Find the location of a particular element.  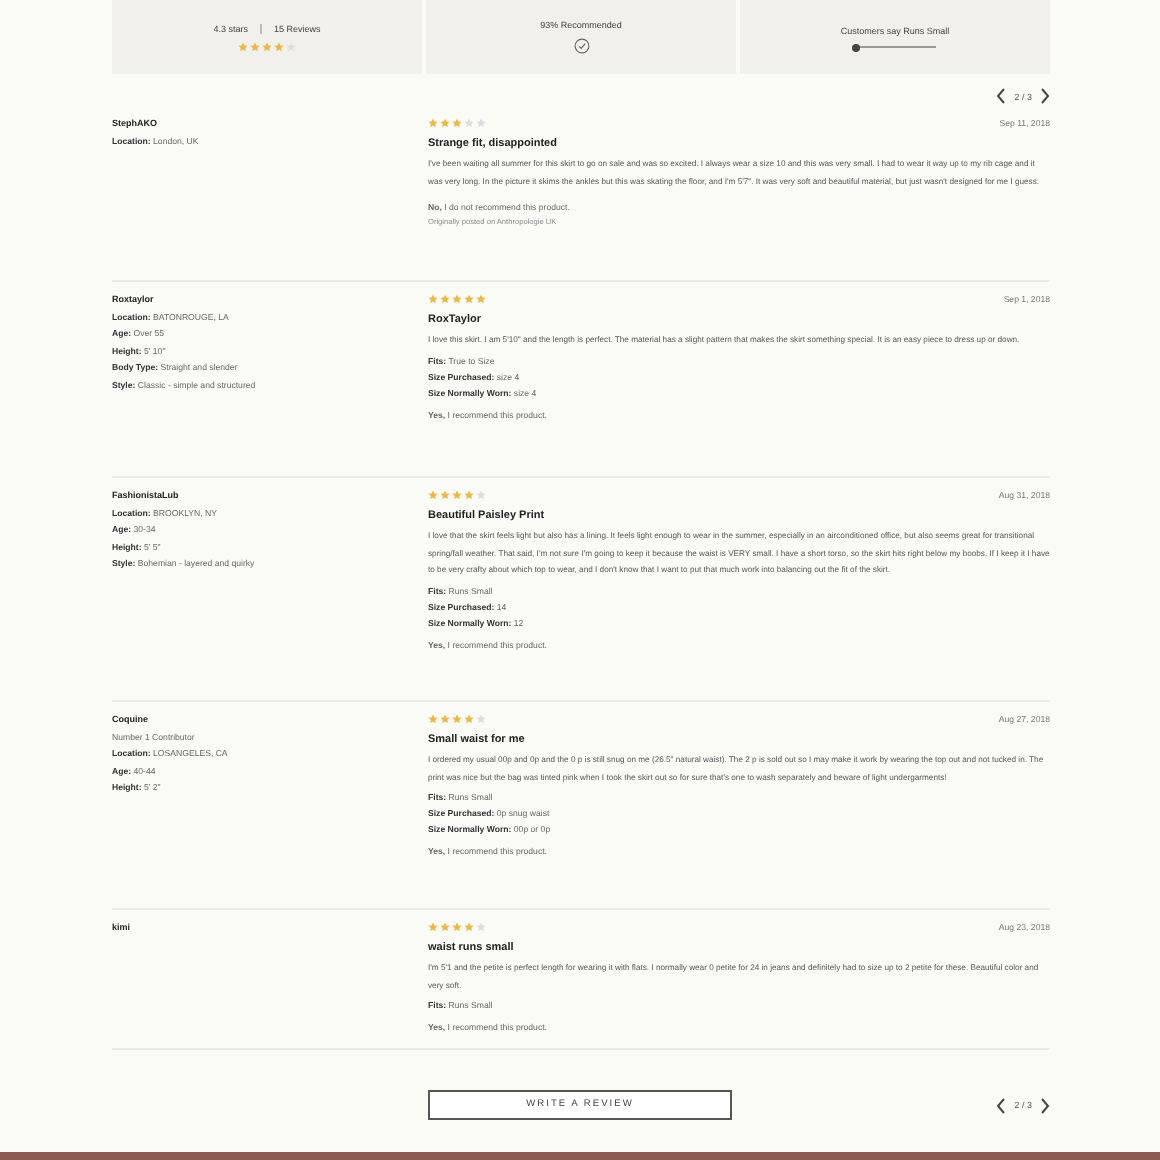

check-circle-icon is located at coordinates (581, 46).